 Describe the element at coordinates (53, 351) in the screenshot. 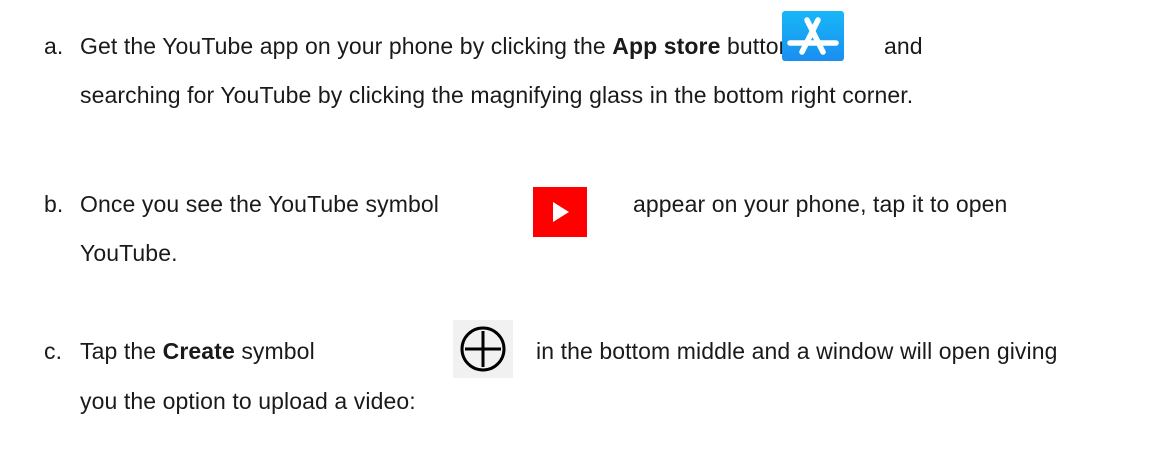

I see `step-c-marker: c.` at that location.